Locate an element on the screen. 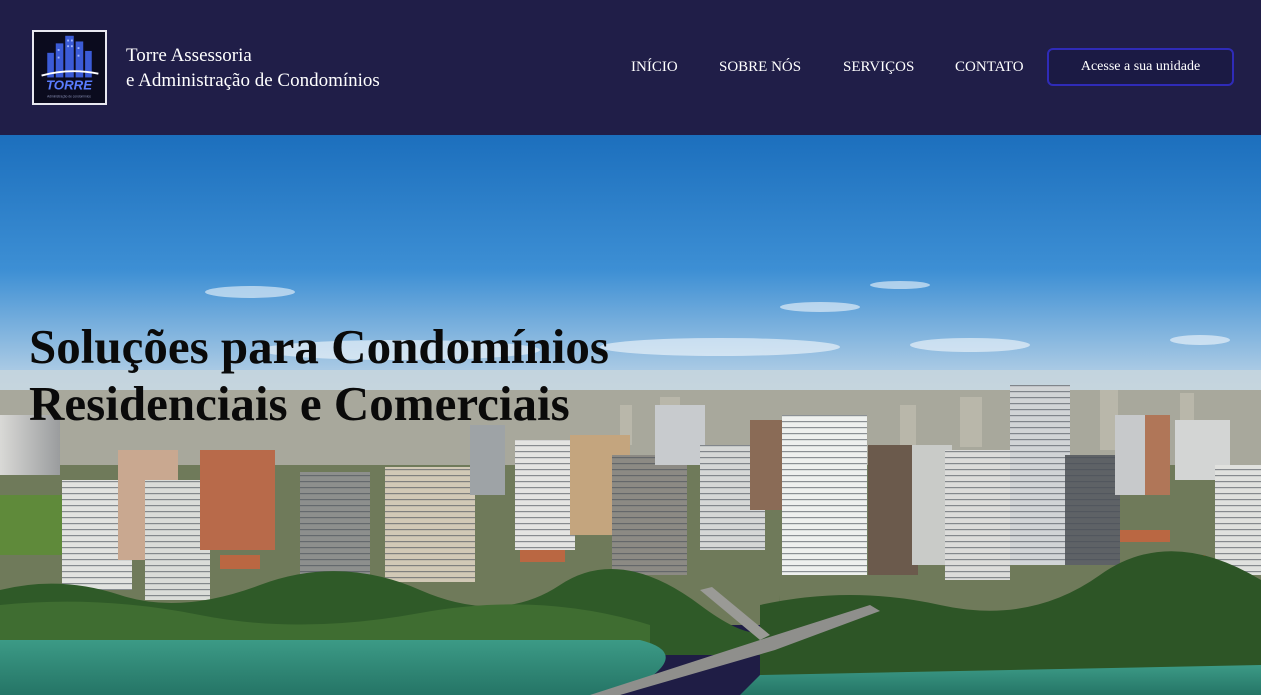  nav-contato: CONTATO is located at coordinates (989, 67).